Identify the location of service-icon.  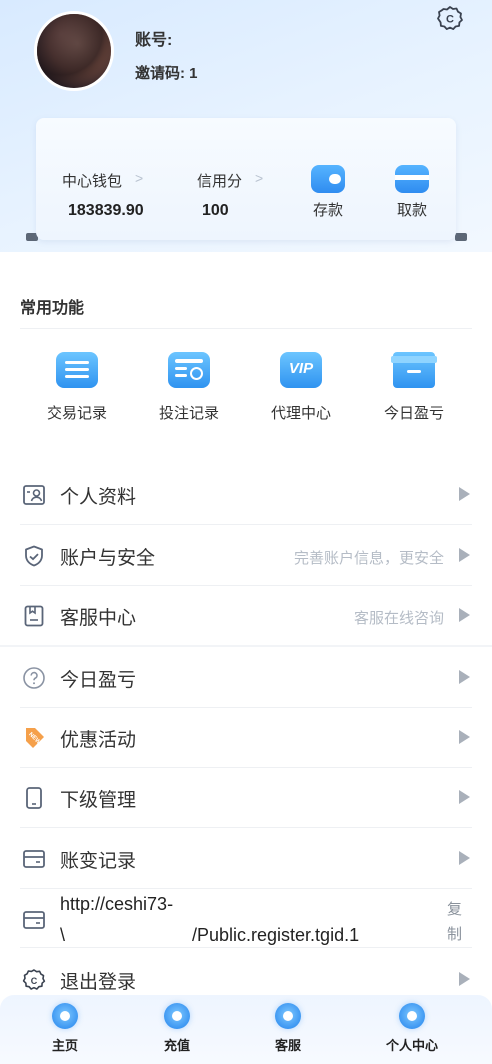
(34, 616).